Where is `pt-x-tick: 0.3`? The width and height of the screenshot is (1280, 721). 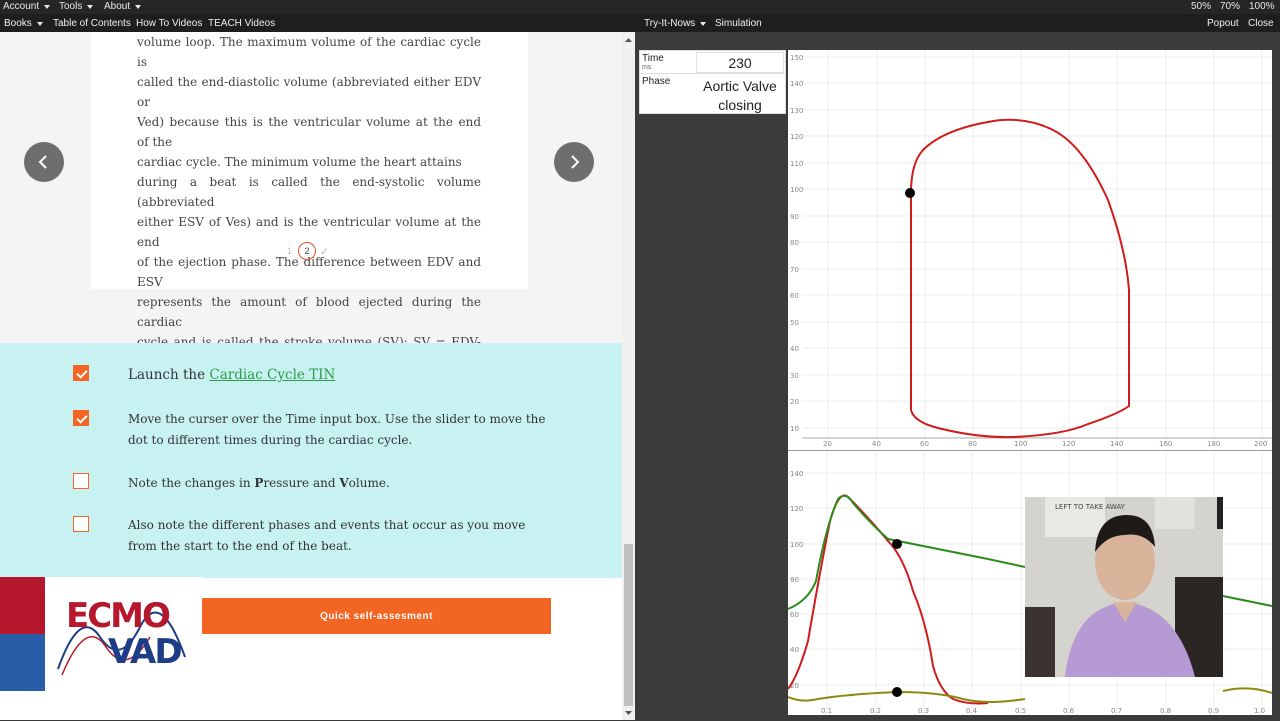 pt-x-tick: 0.3 is located at coordinates (923, 711).